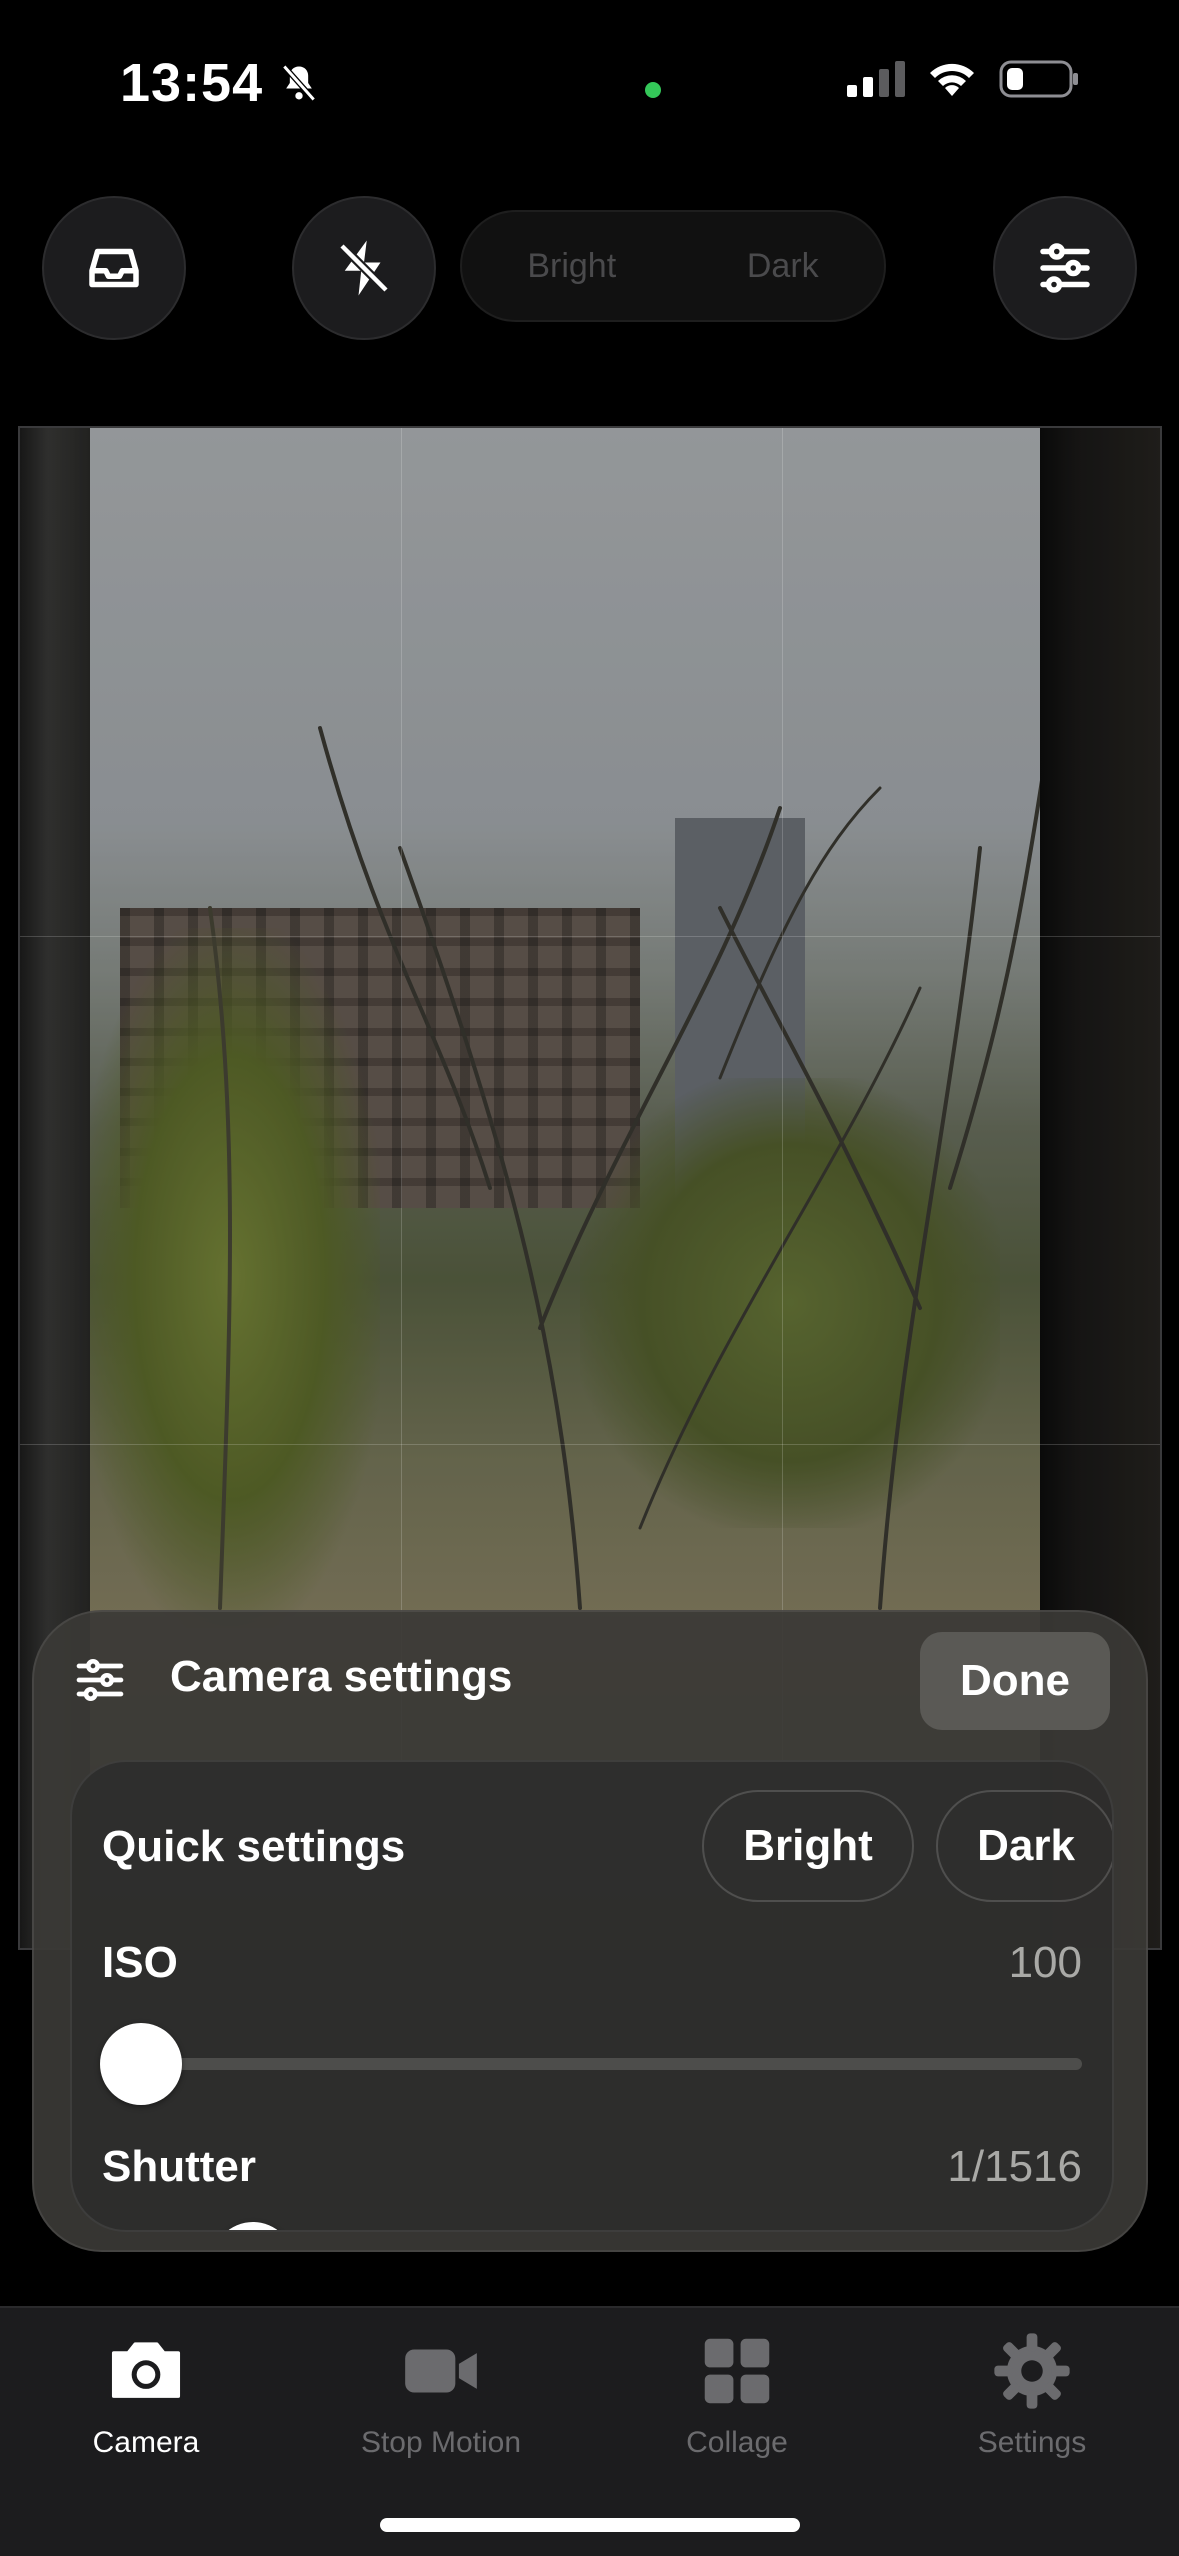 Image resolution: width=1179 pixels, height=2556 pixels. What do you see at coordinates (253, 2226) in the screenshot?
I see `shutter-slider-thumb` at bounding box center [253, 2226].